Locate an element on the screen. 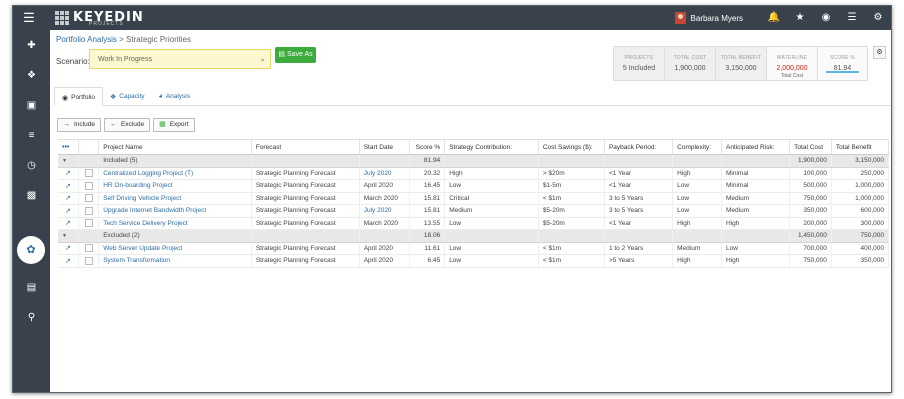  project-name-link: Tech Service Delivery Project is located at coordinates (175, 223).